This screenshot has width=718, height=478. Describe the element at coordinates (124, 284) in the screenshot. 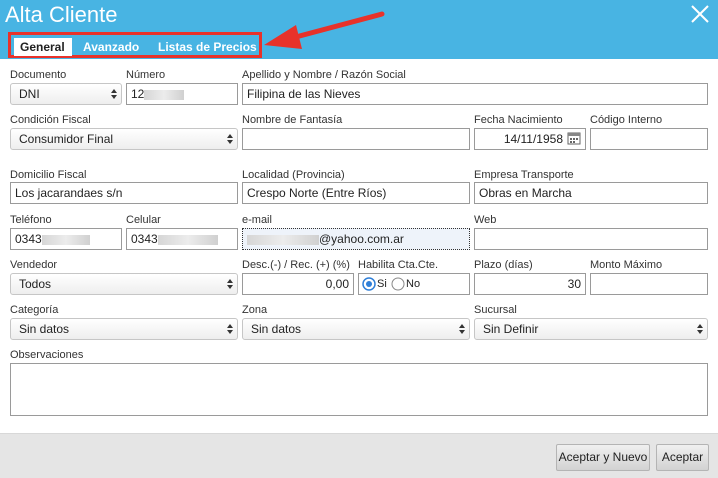

I see `vendedor-select: Todos` at that location.